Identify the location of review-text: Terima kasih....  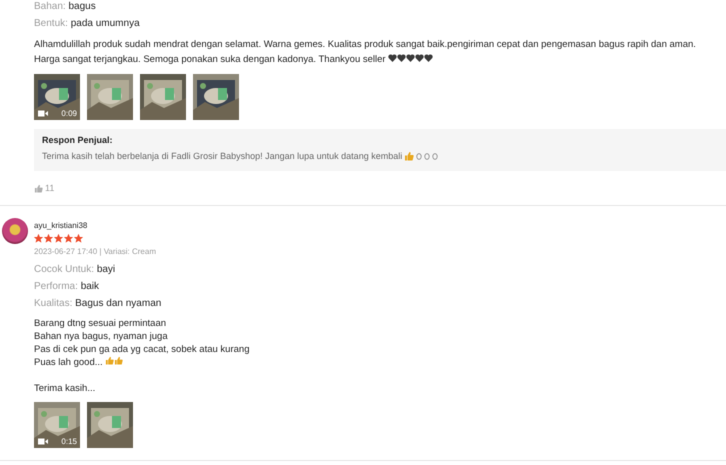
(65, 388).